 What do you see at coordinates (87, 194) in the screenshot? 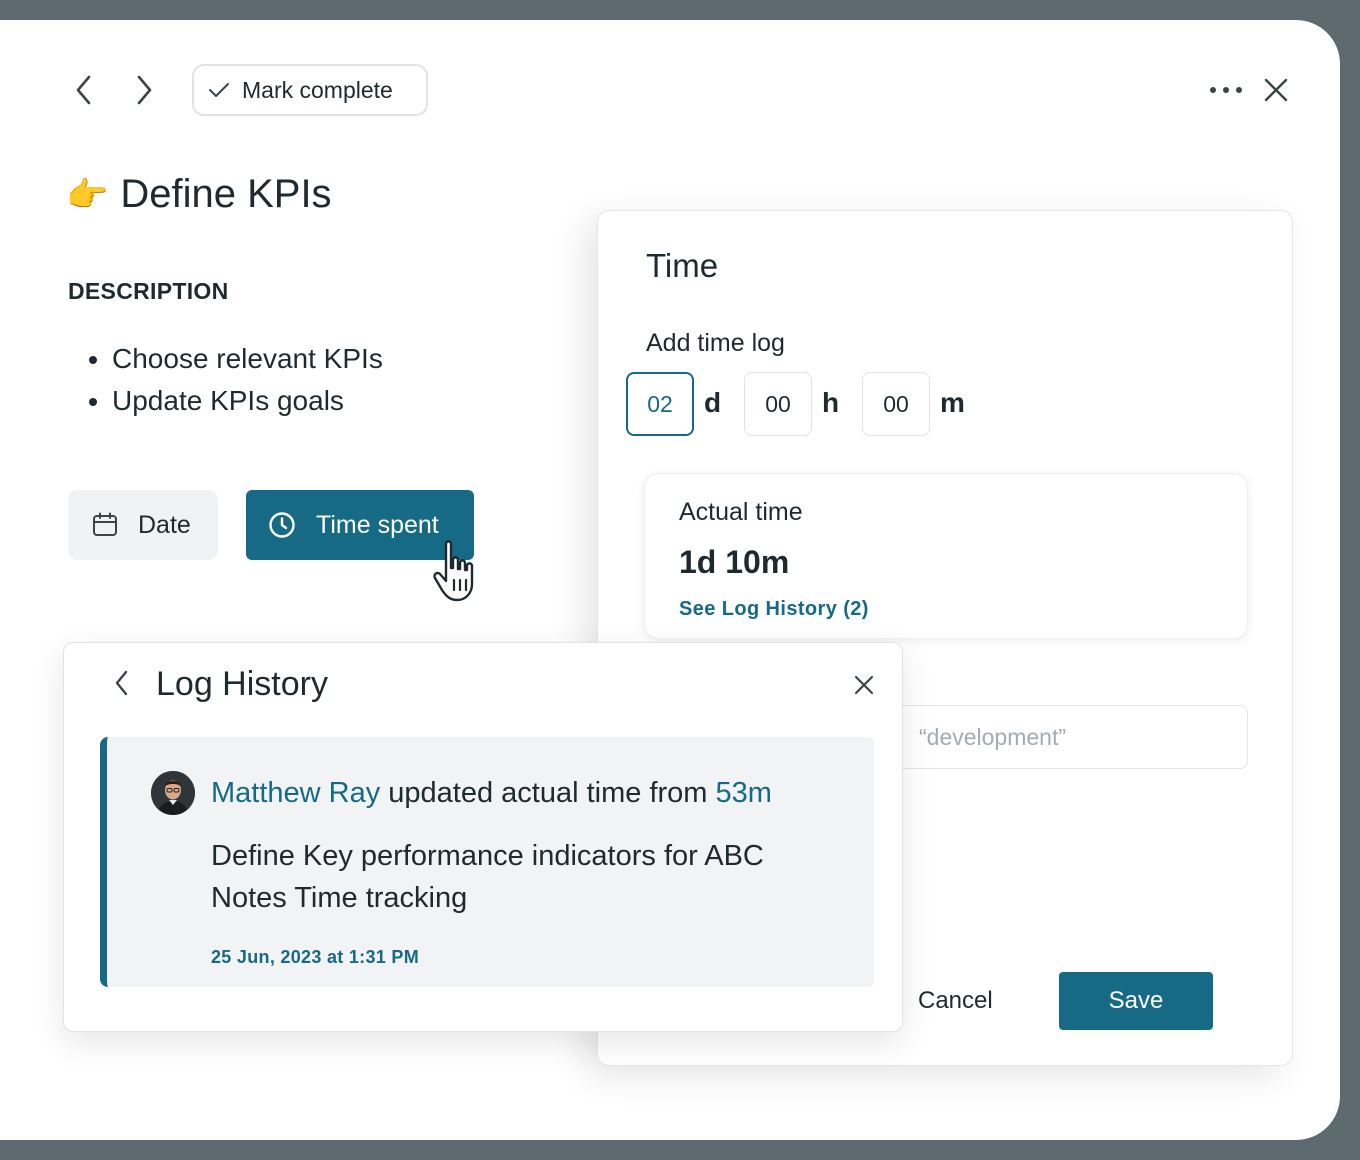
I see `pointing-hand-icon: 👉` at bounding box center [87, 194].